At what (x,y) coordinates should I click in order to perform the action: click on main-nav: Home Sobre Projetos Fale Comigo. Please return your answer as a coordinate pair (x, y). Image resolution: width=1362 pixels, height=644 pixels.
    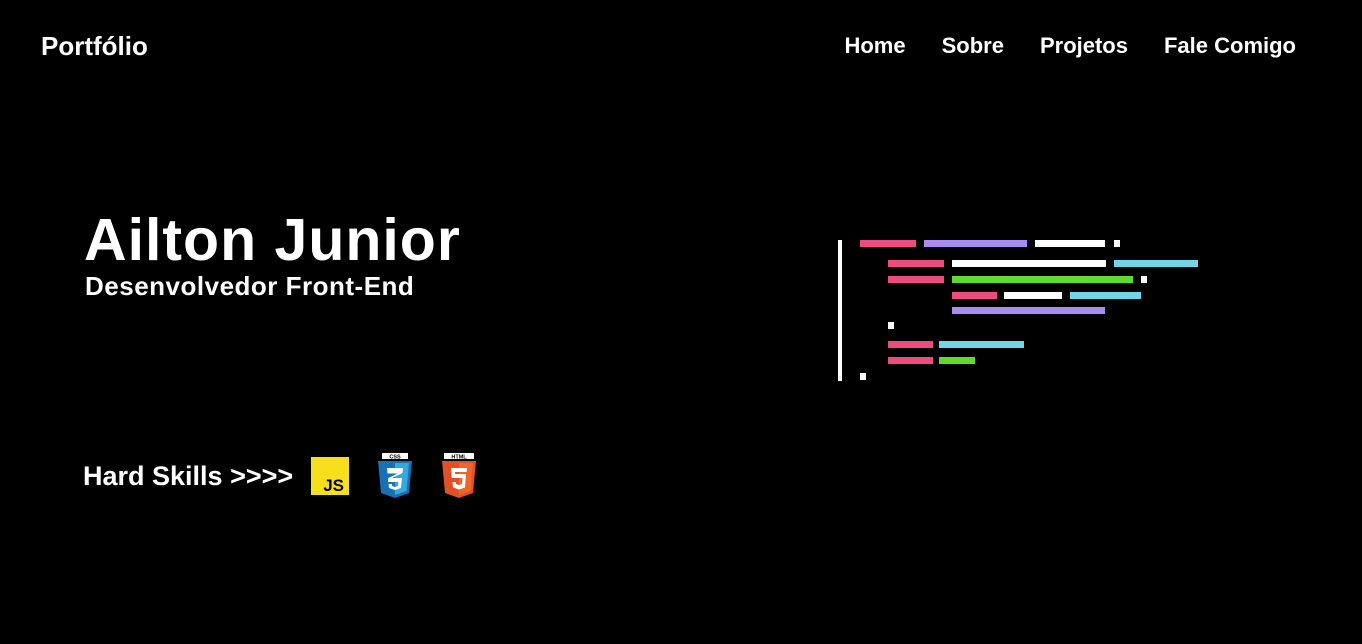
    Looking at the image, I should click on (1070, 46).